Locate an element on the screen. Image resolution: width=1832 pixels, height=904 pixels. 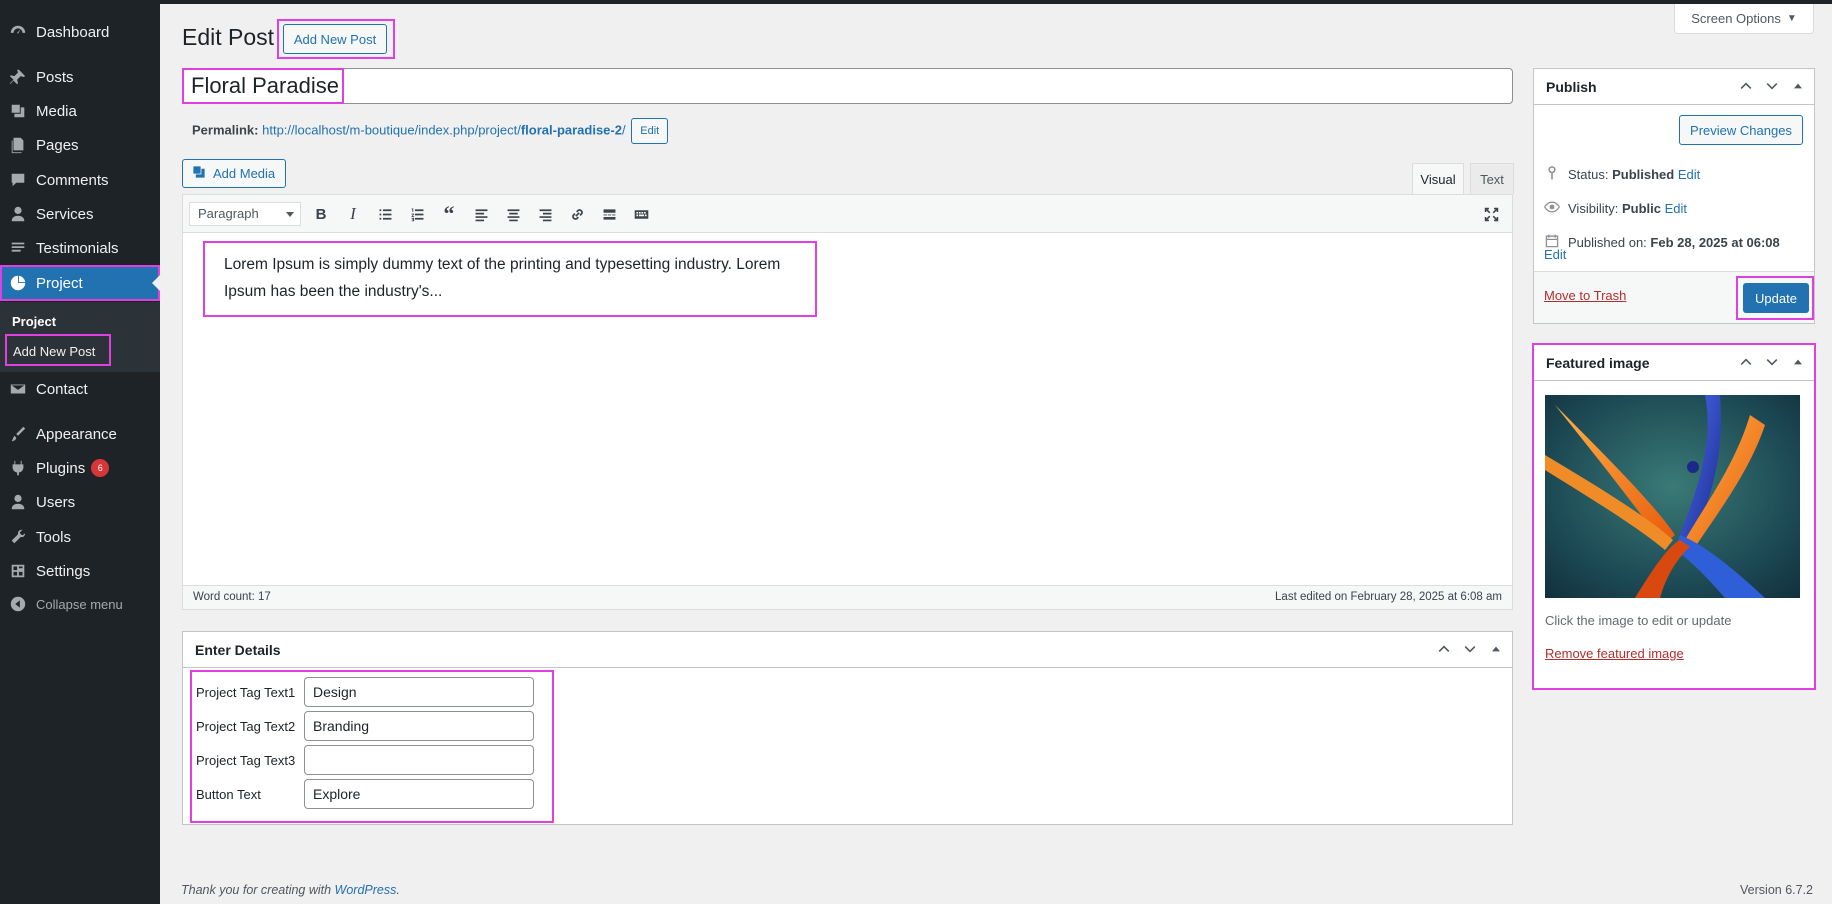
align-center-icon is located at coordinates (513, 214).